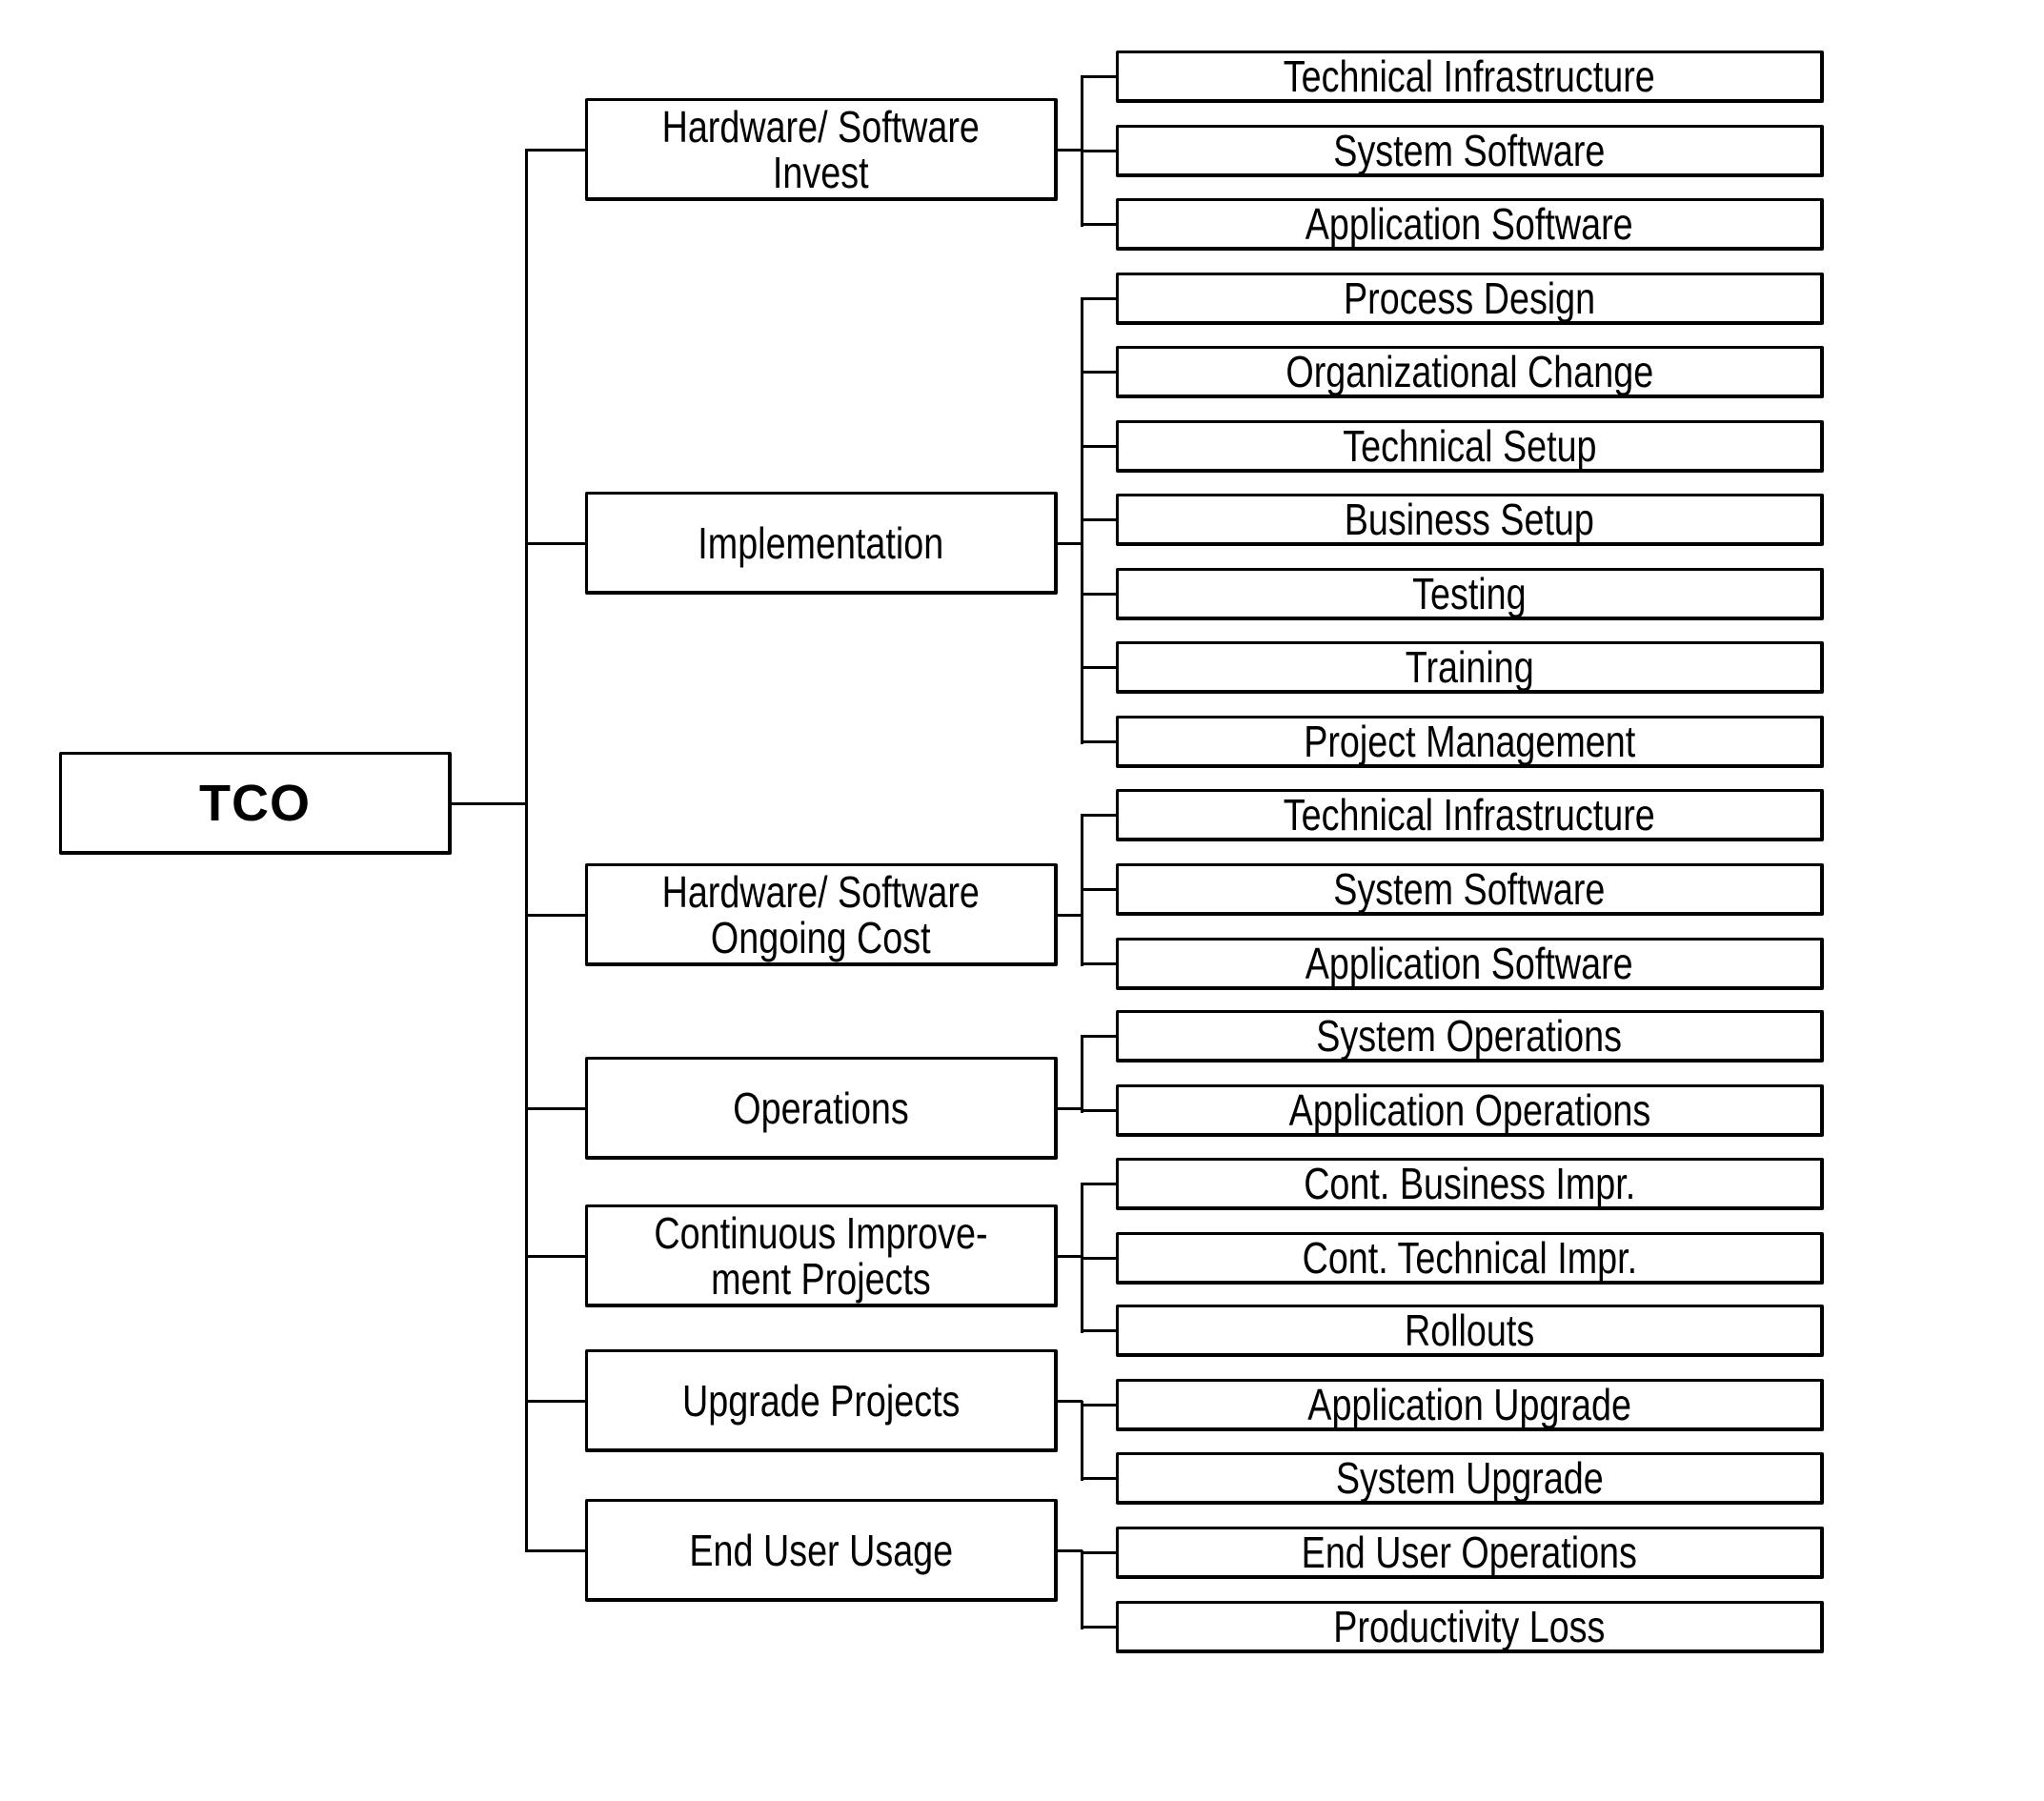  I want to click on category-node-implementation: Implementation, so click(821, 543).